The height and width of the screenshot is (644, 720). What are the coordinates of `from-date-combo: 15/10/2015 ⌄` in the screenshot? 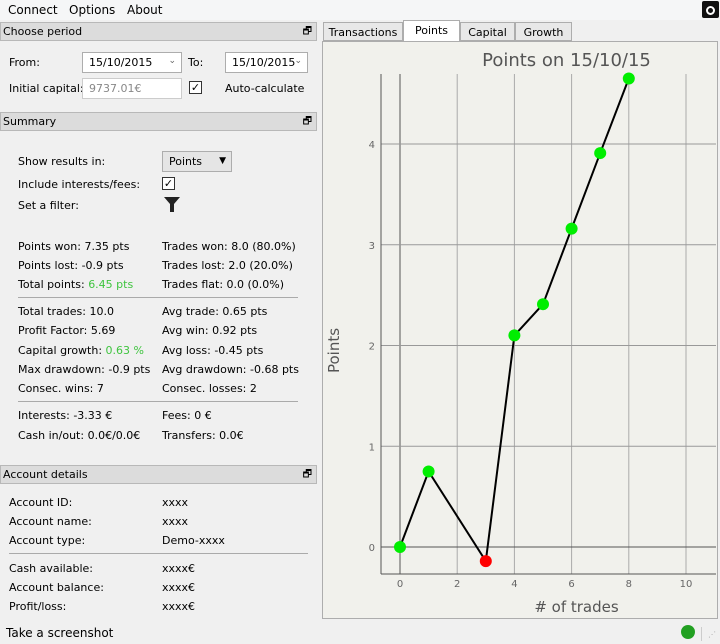 It's located at (132, 62).